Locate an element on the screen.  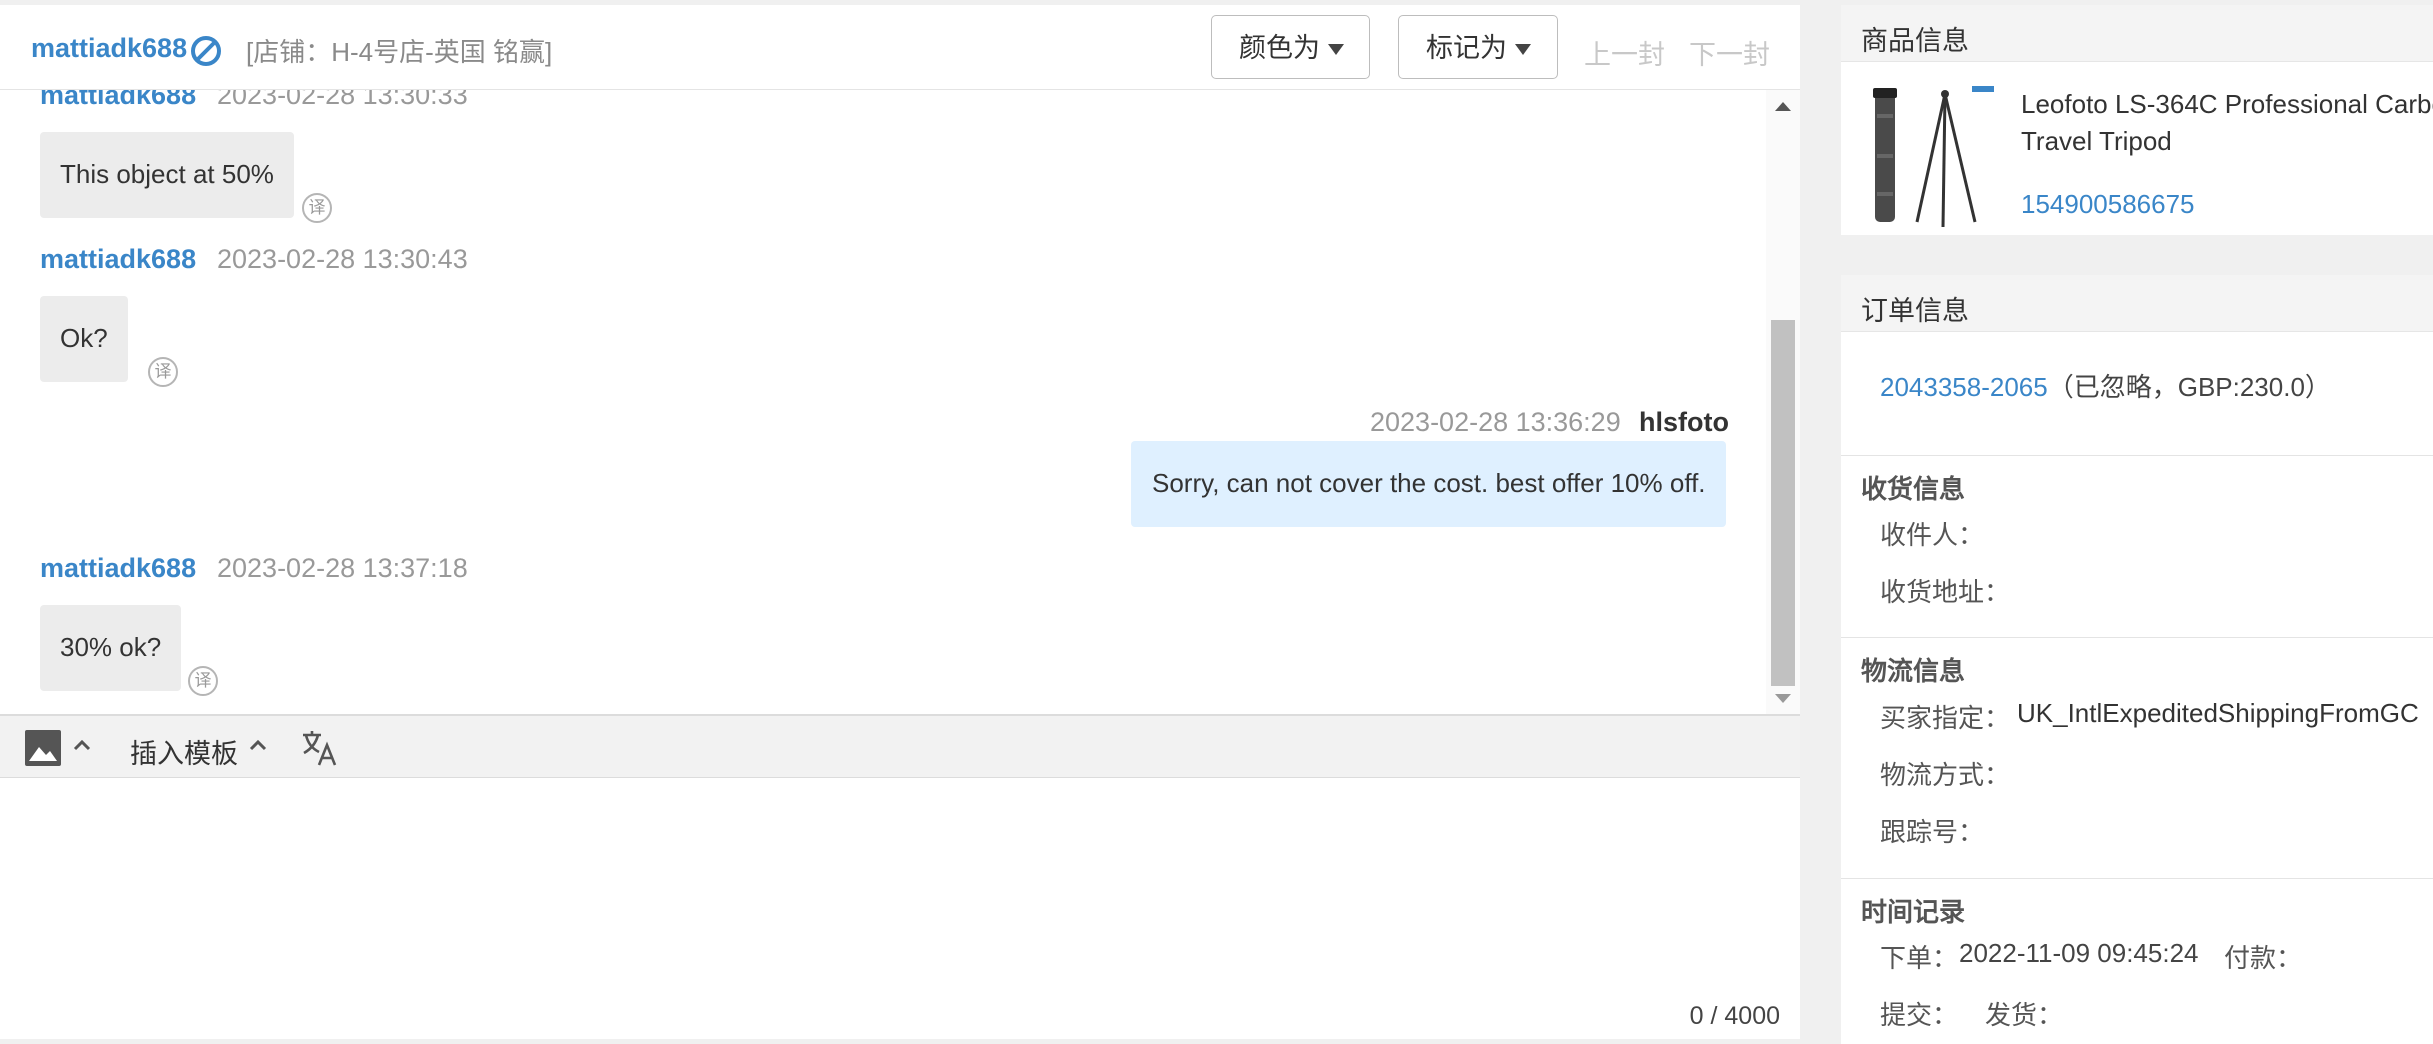
product-info-header: 商品信息 is located at coordinates (2137, 33).